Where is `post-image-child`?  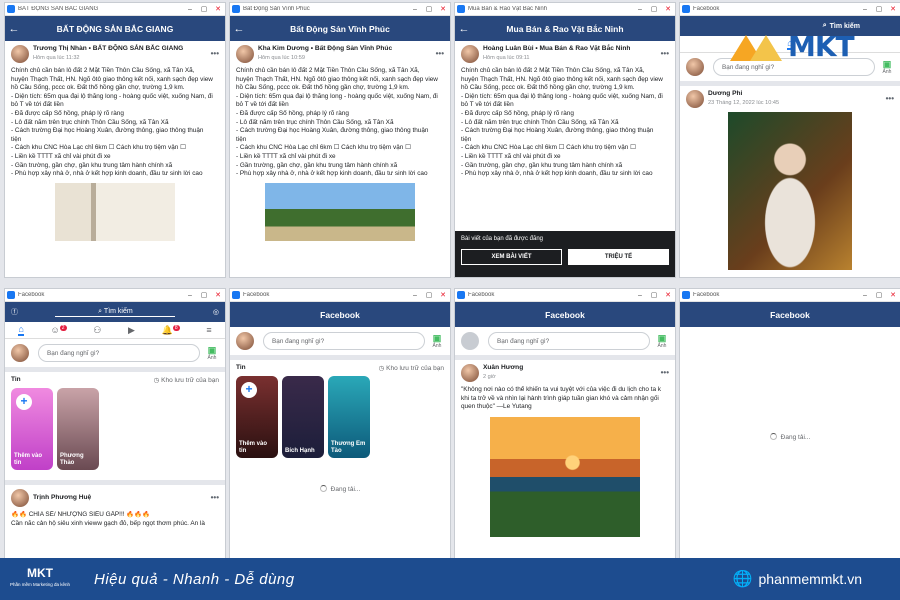 post-image-child is located at coordinates (790, 191).